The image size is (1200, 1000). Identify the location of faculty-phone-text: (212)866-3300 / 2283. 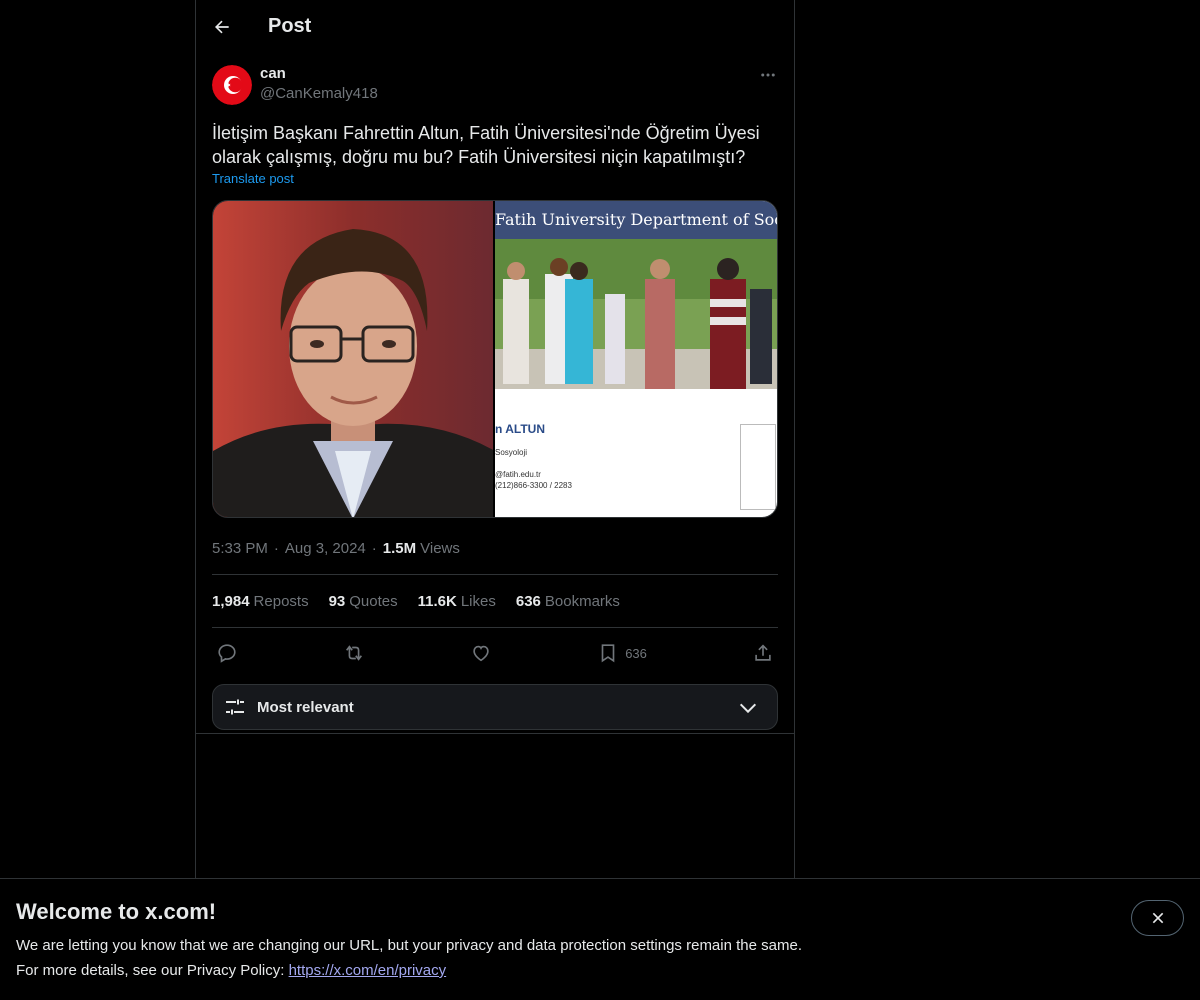
(533, 485).